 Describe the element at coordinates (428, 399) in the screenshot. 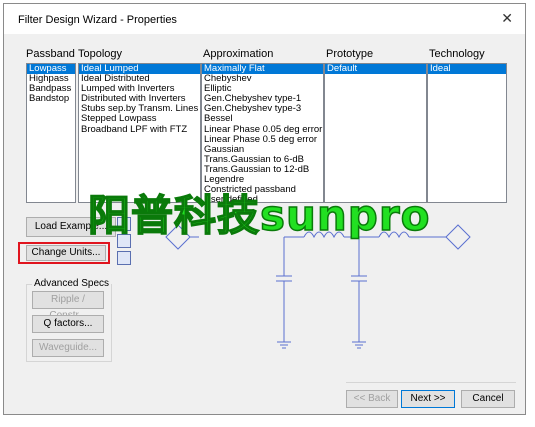

I see `next-button: Next >>` at that location.